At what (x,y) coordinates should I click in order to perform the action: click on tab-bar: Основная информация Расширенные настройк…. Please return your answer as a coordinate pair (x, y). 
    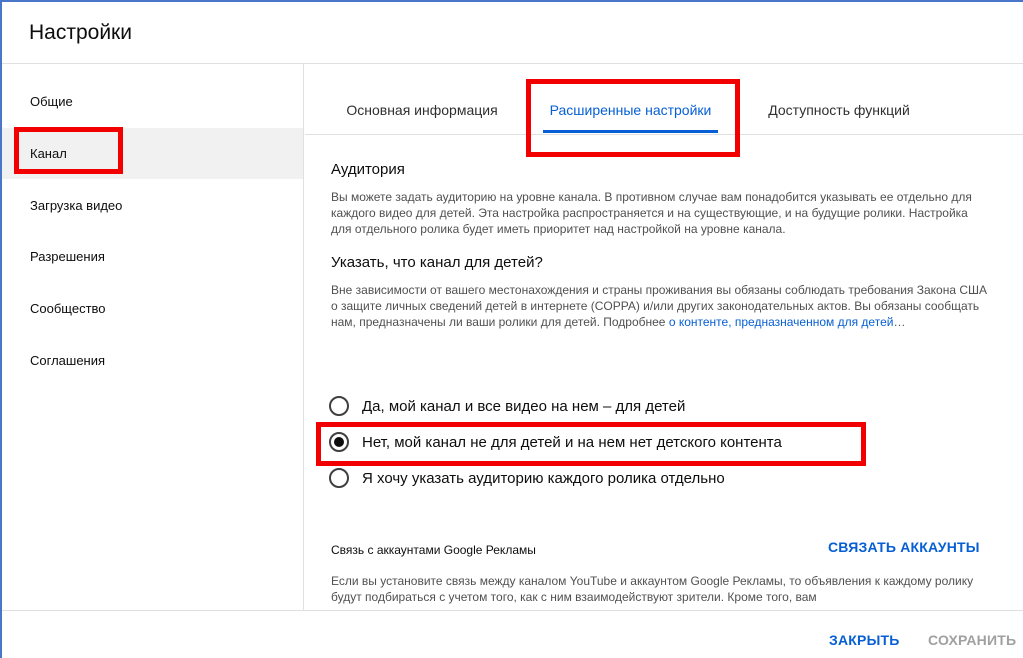
    Looking at the image, I should click on (664, 99).